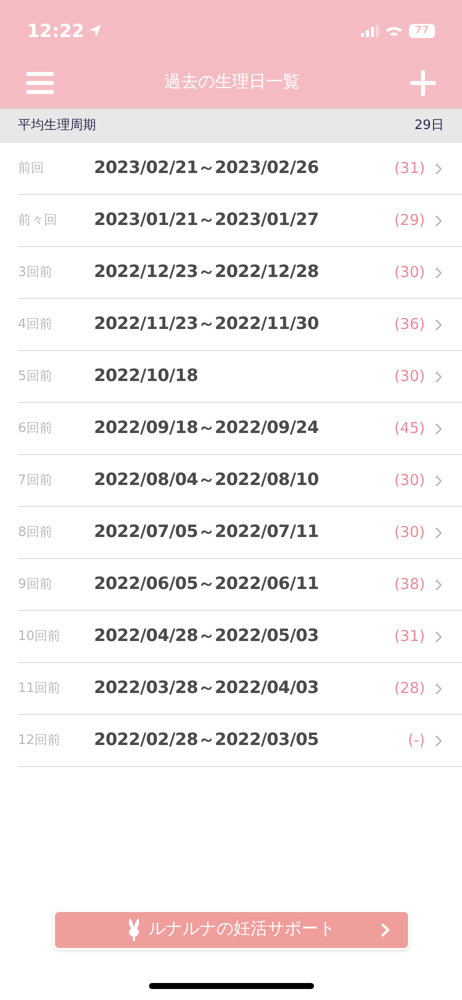  I want to click on period-label: 4回前, so click(36, 325).